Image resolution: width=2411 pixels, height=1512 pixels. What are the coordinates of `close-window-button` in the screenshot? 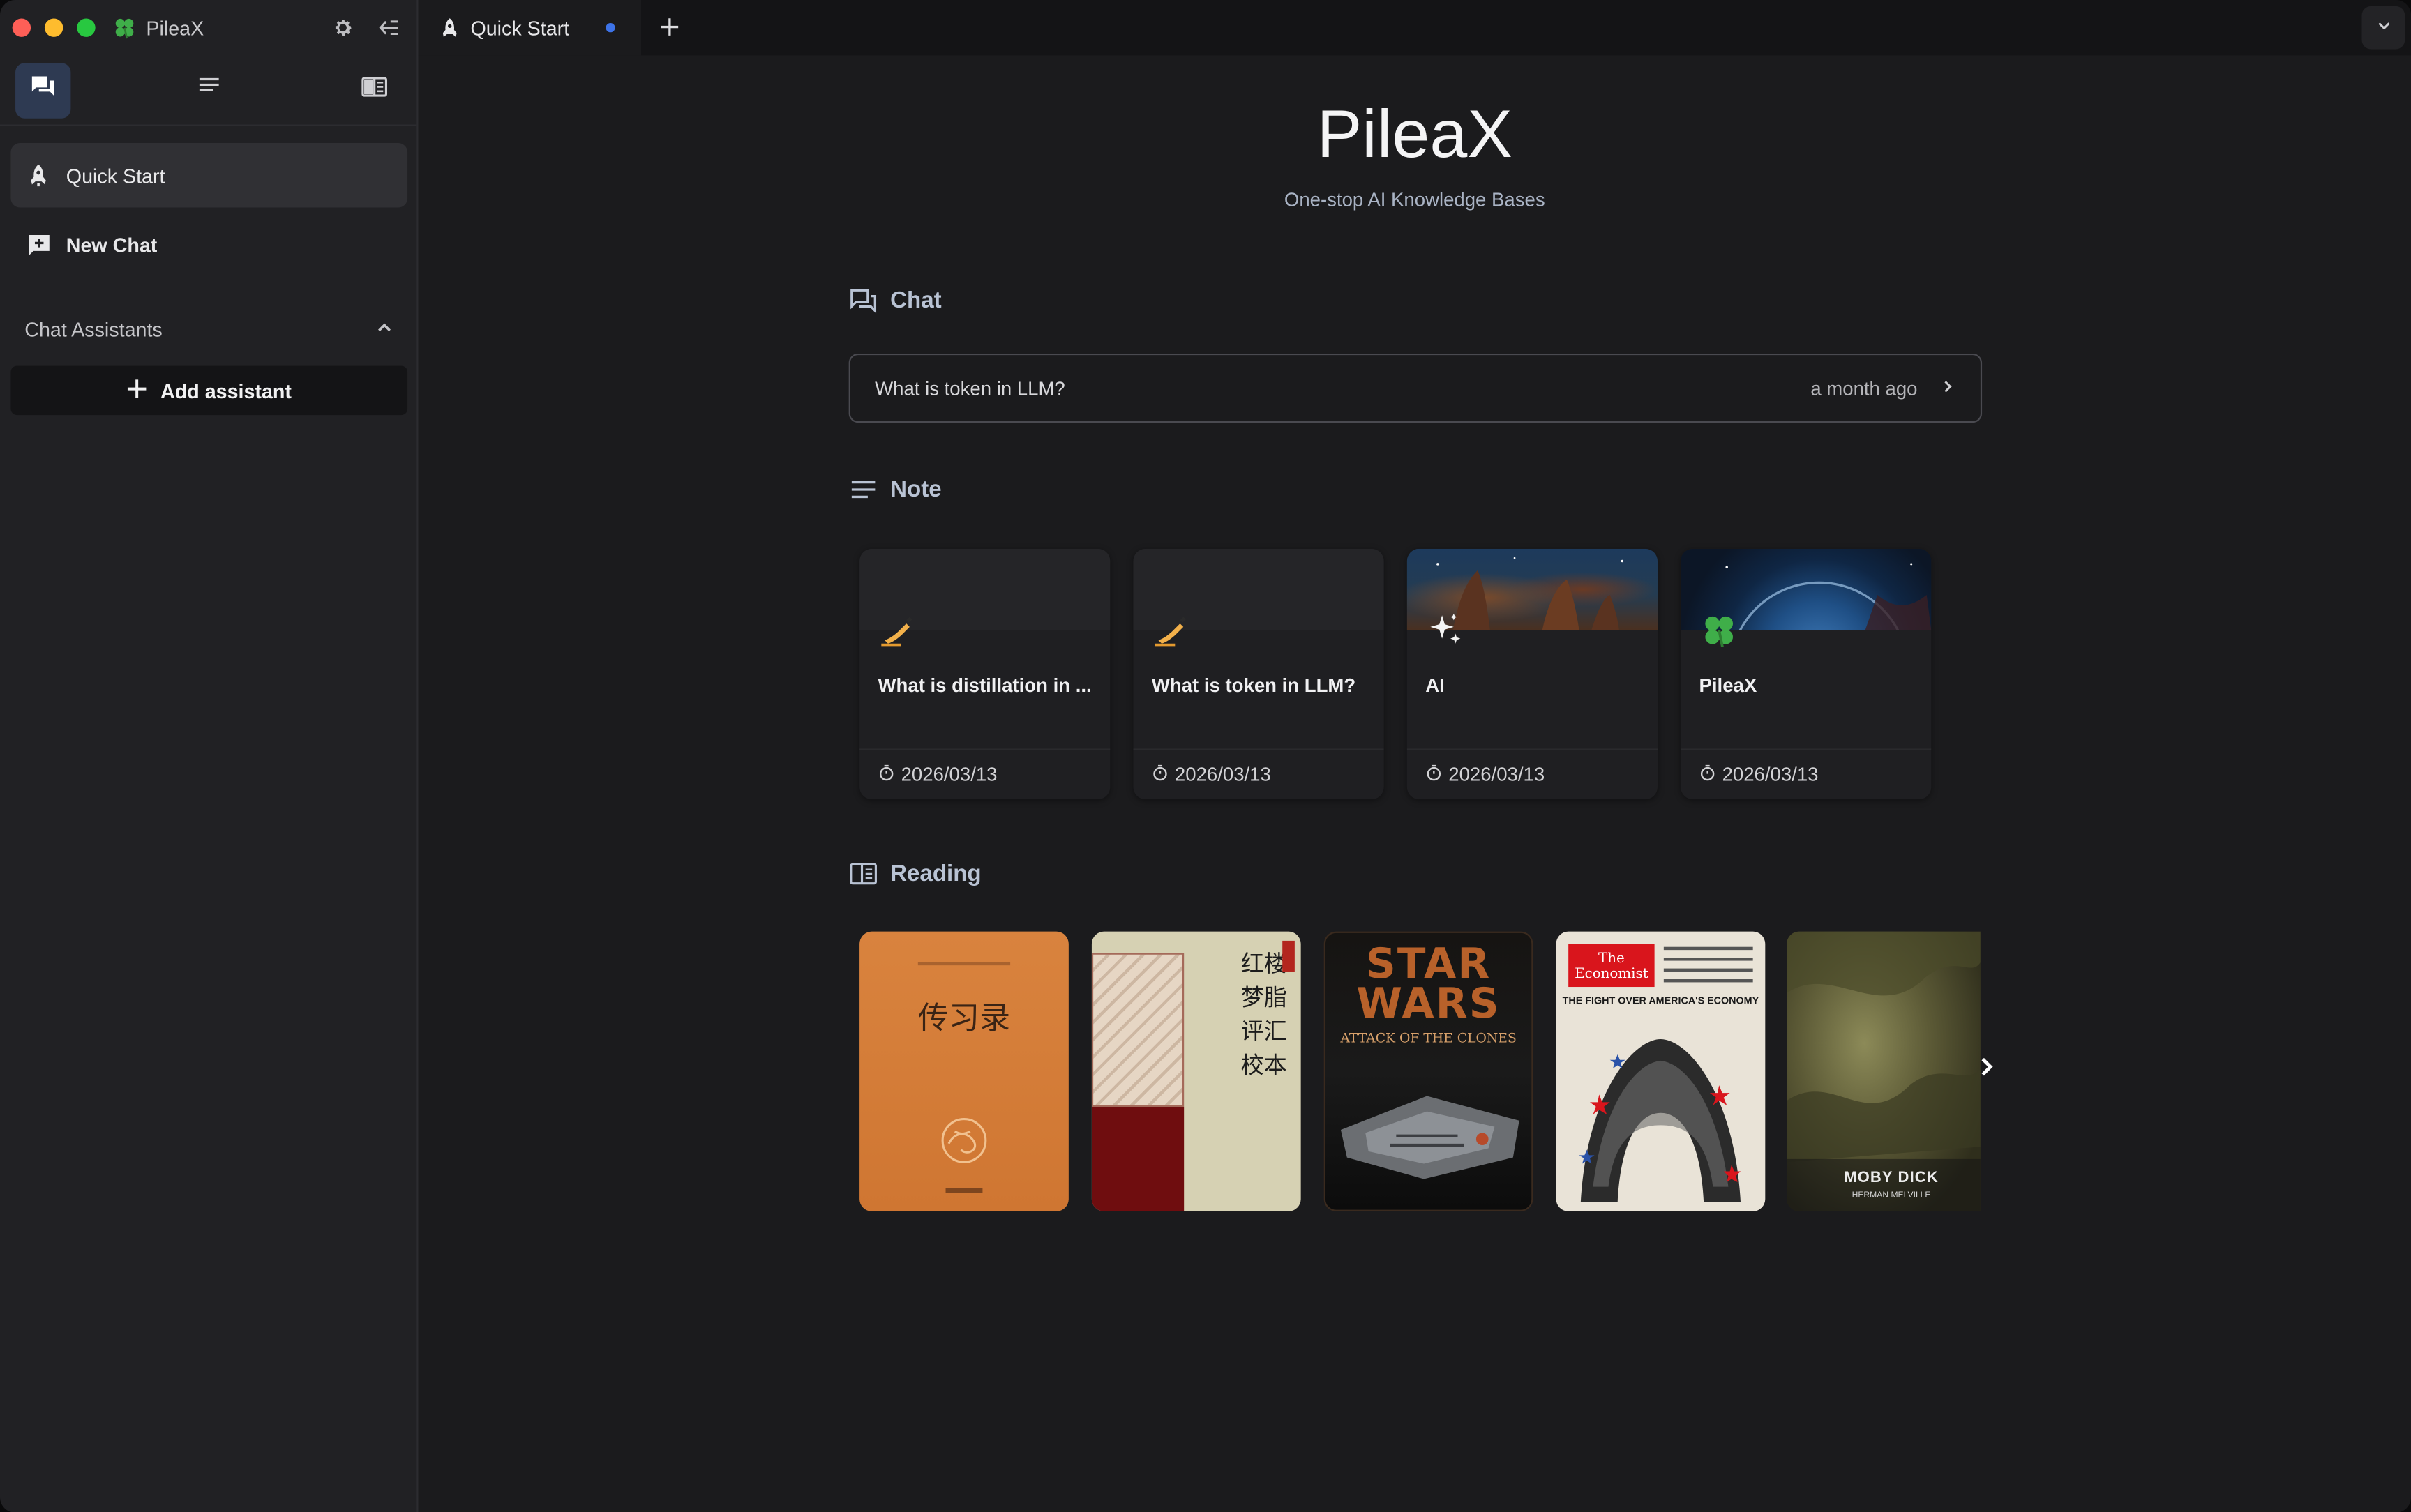 It's located at (21, 27).